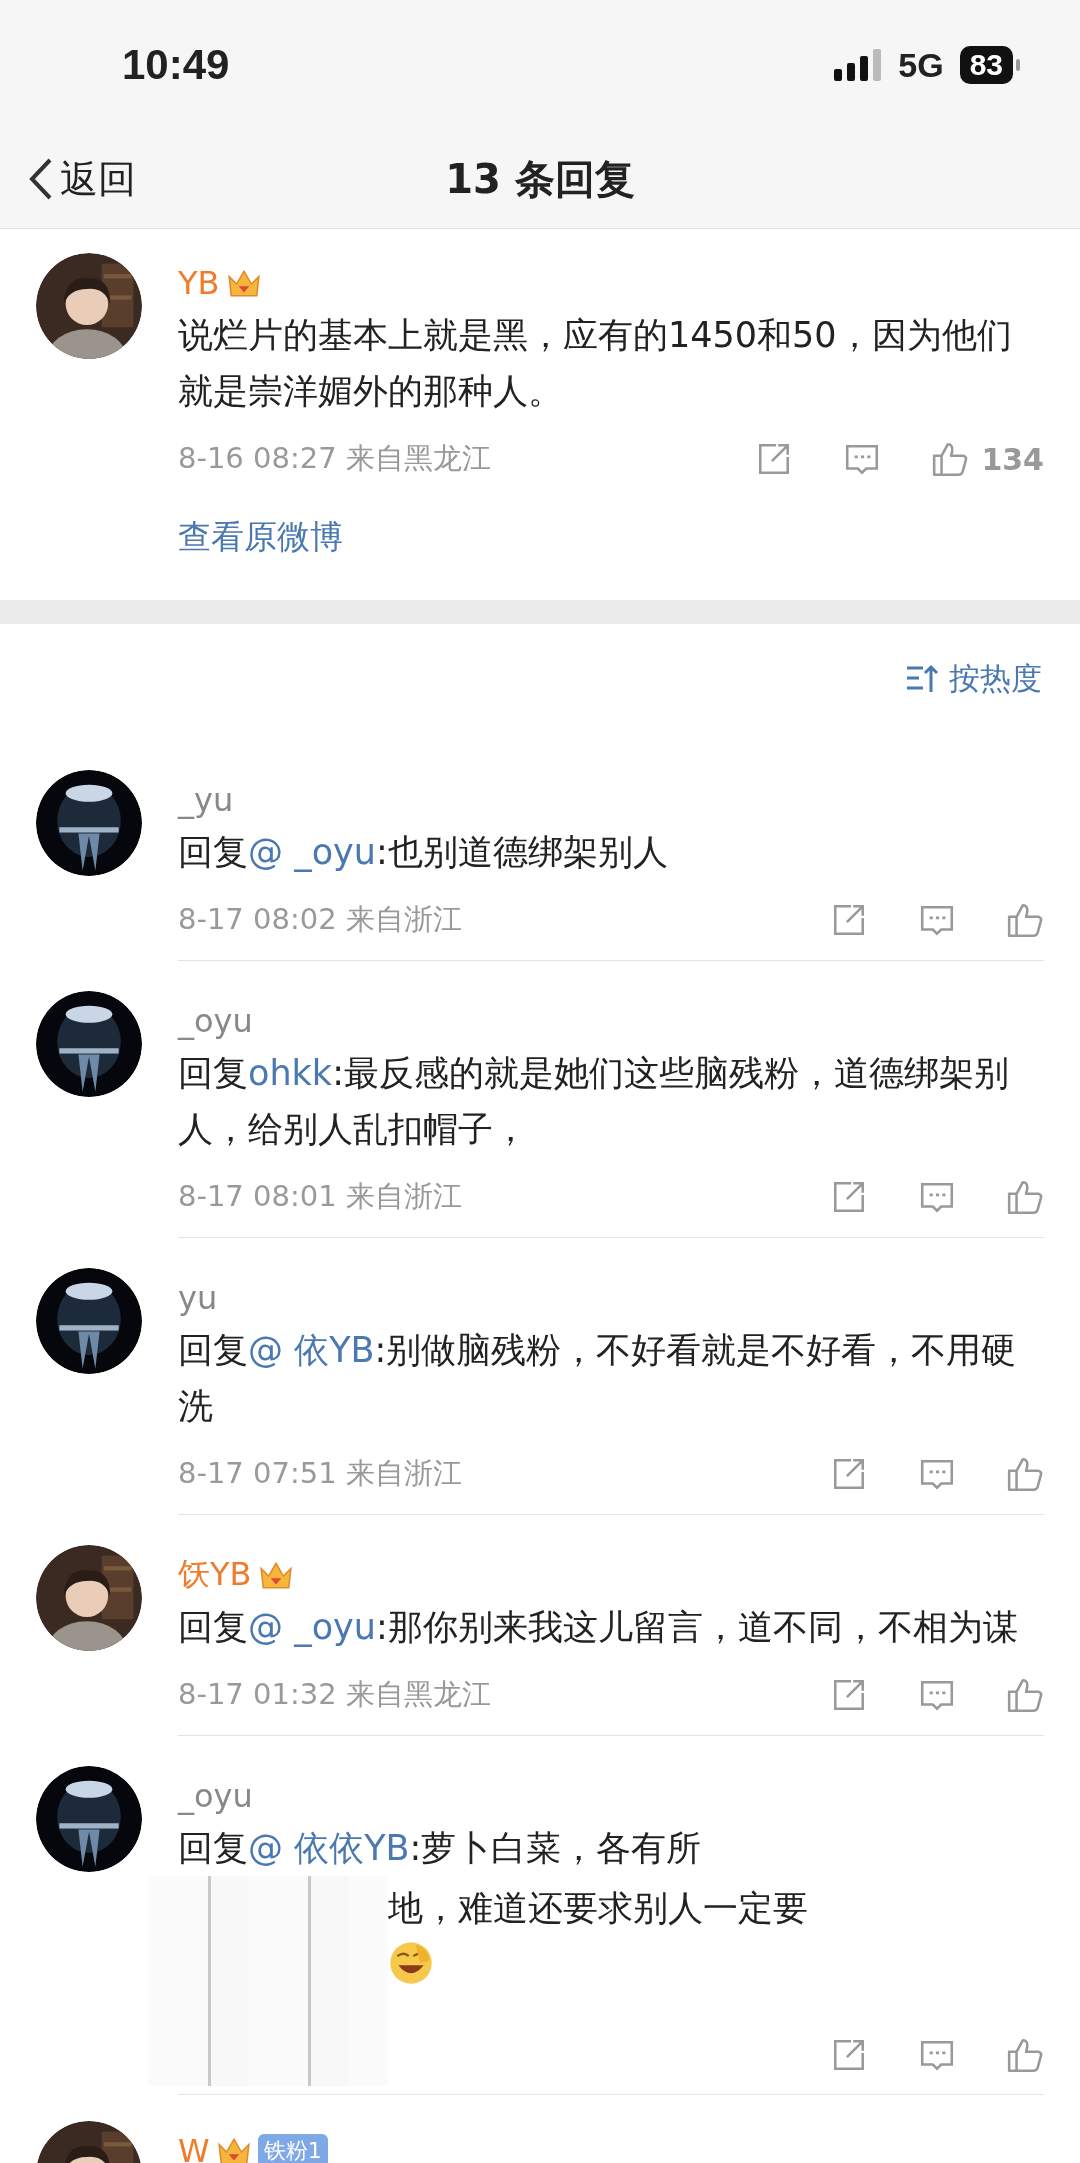 The image size is (1080, 2163). Describe the element at coordinates (198, 1298) in the screenshot. I see `user-name: yu` at that location.